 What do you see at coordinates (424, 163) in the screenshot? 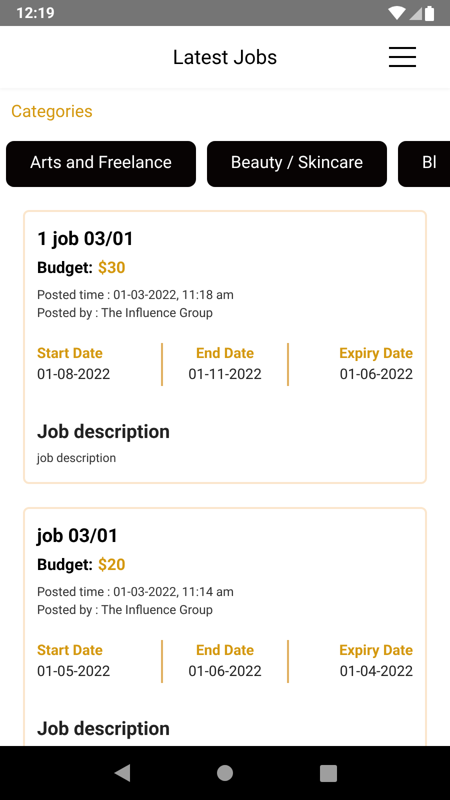
I see `category-chip: Bl` at bounding box center [424, 163].